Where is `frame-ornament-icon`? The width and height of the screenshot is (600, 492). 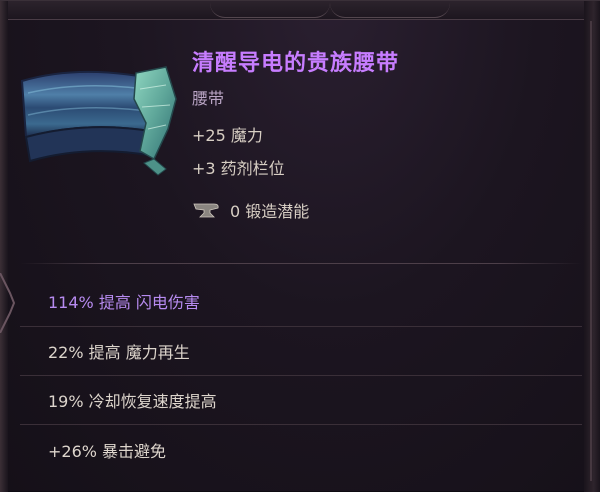
frame-ornament-icon is located at coordinates (8, 303).